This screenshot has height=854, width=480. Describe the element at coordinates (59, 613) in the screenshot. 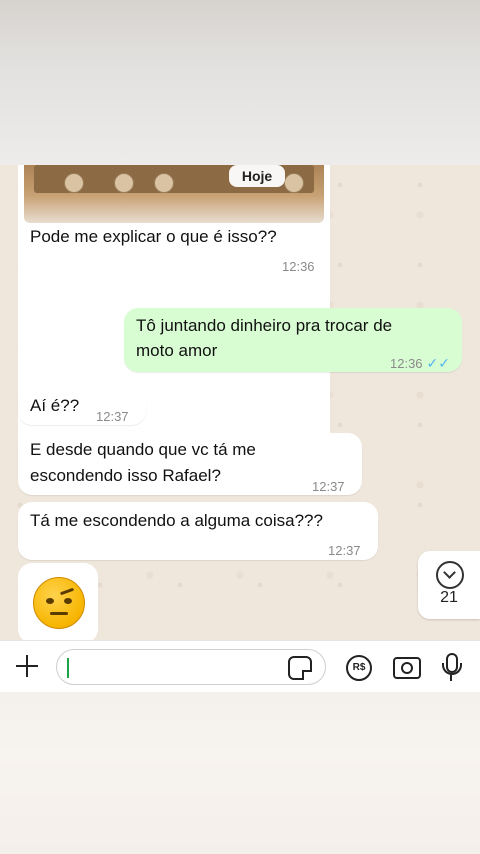

I see `mouth` at that location.